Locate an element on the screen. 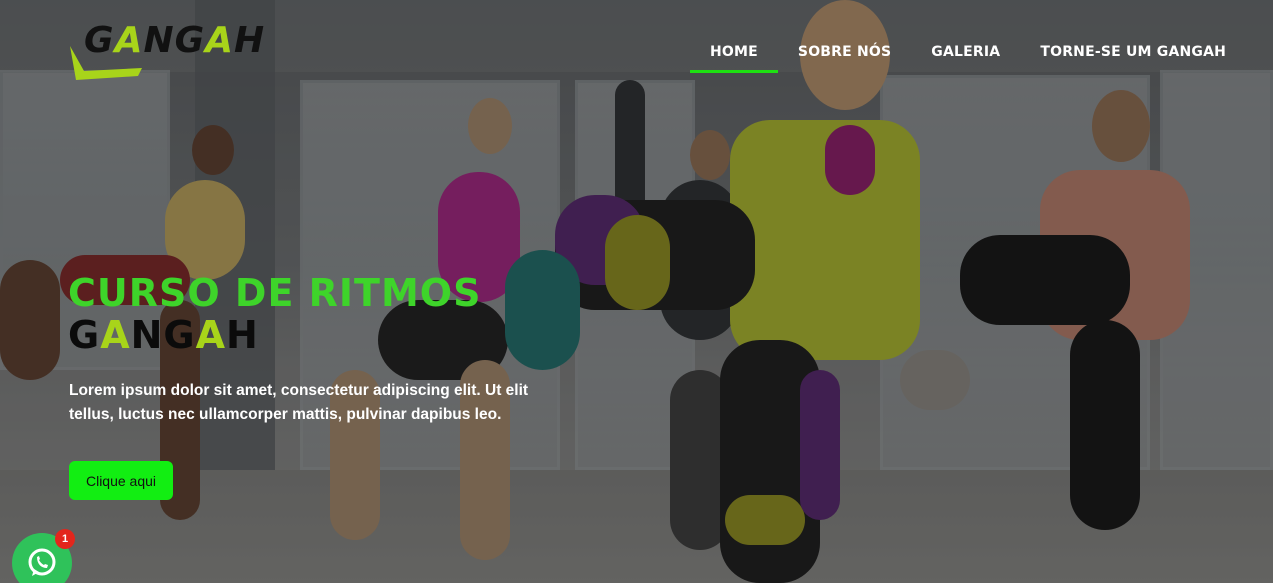 The height and width of the screenshot is (583, 1273). logo-text: GANGAH is located at coordinates (174, 40).